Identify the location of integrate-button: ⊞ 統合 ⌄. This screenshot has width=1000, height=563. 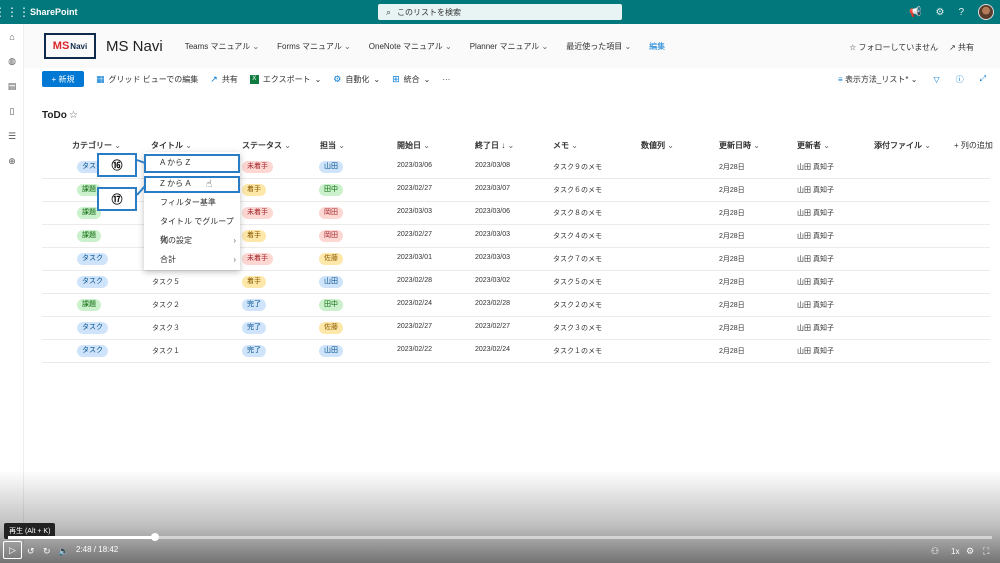
(411, 79).